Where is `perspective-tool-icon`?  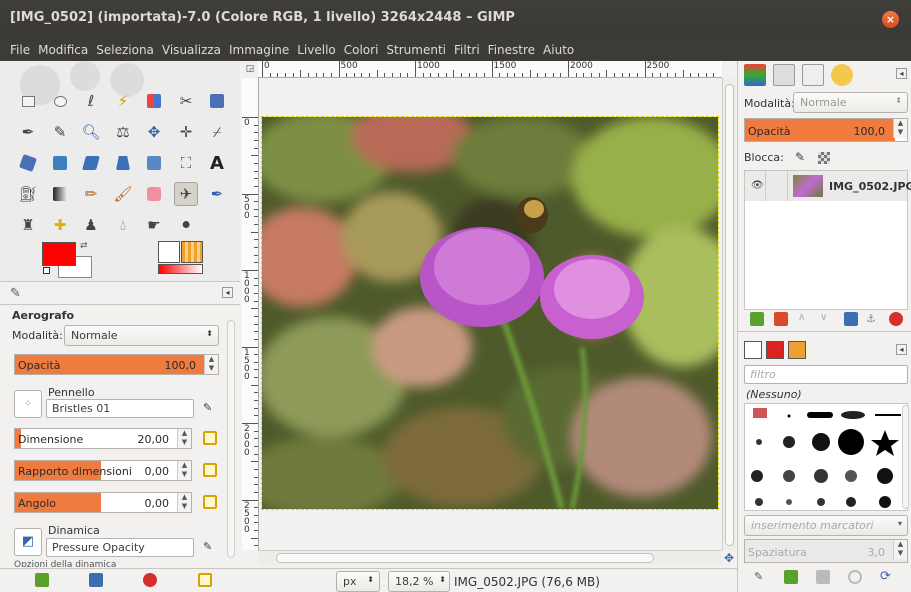
perspective-tool-icon is located at coordinates (123, 163).